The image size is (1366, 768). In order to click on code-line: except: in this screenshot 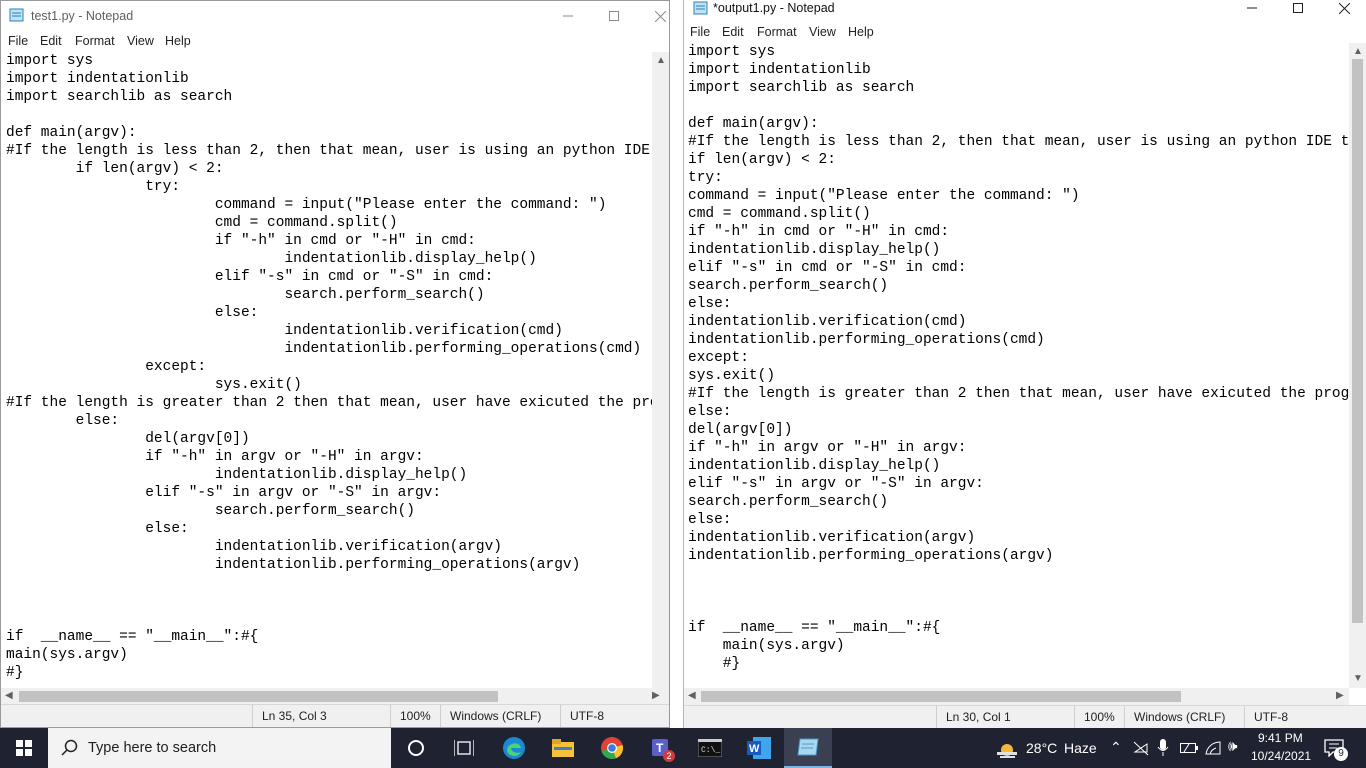, I will do `click(718, 358)`.